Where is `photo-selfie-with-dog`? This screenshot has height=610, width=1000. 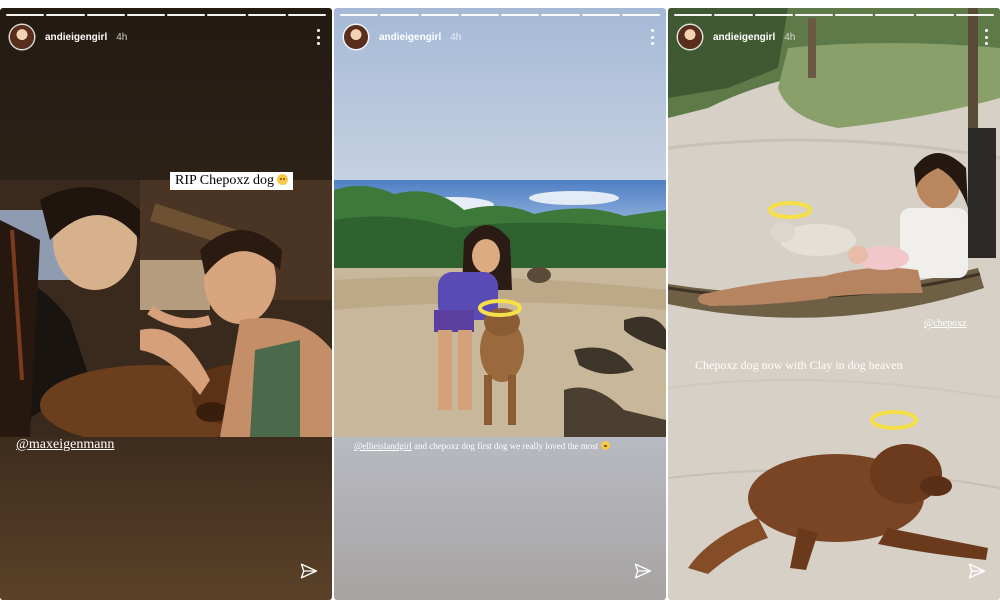
photo-selfie-with-dog is located at coordinates (166, 308).